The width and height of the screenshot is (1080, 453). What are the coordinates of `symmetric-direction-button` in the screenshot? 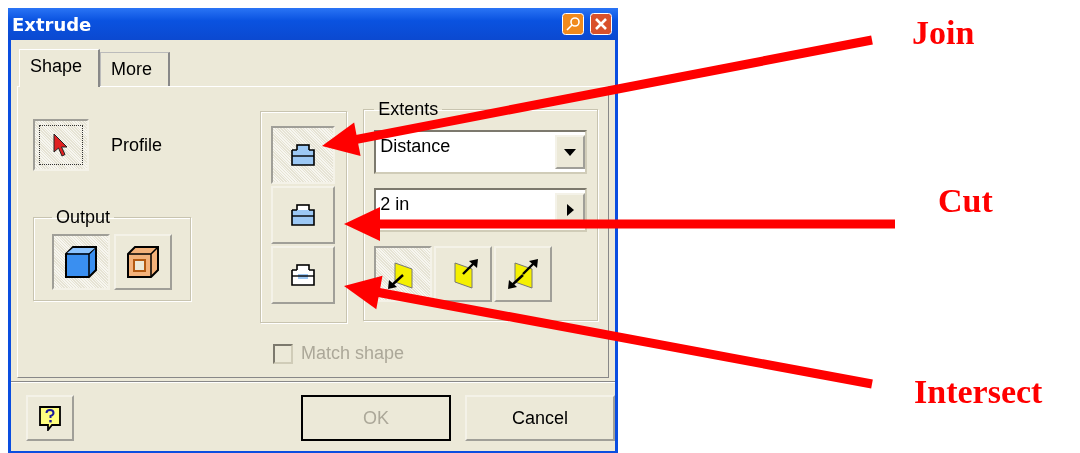 It's located at (523, 274).